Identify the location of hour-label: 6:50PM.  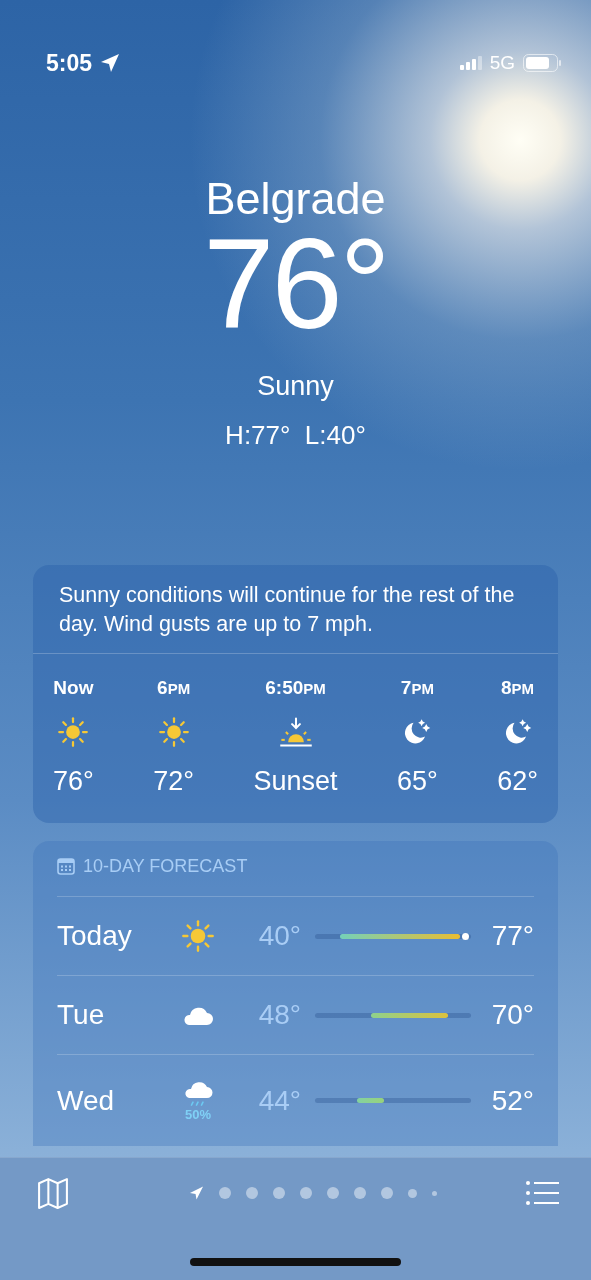
(295, 688).